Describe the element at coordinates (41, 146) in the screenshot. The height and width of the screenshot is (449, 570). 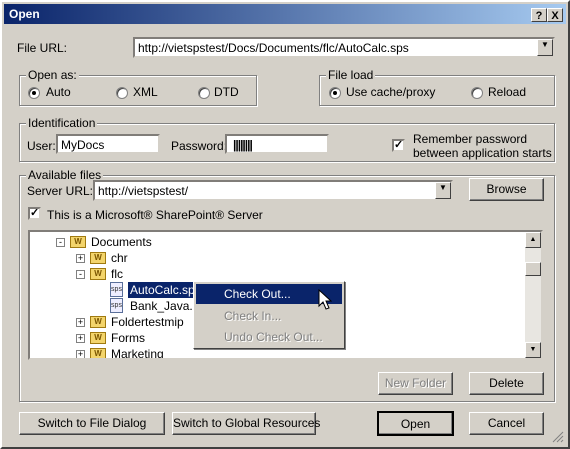
I see `user-label: User:` at that location.